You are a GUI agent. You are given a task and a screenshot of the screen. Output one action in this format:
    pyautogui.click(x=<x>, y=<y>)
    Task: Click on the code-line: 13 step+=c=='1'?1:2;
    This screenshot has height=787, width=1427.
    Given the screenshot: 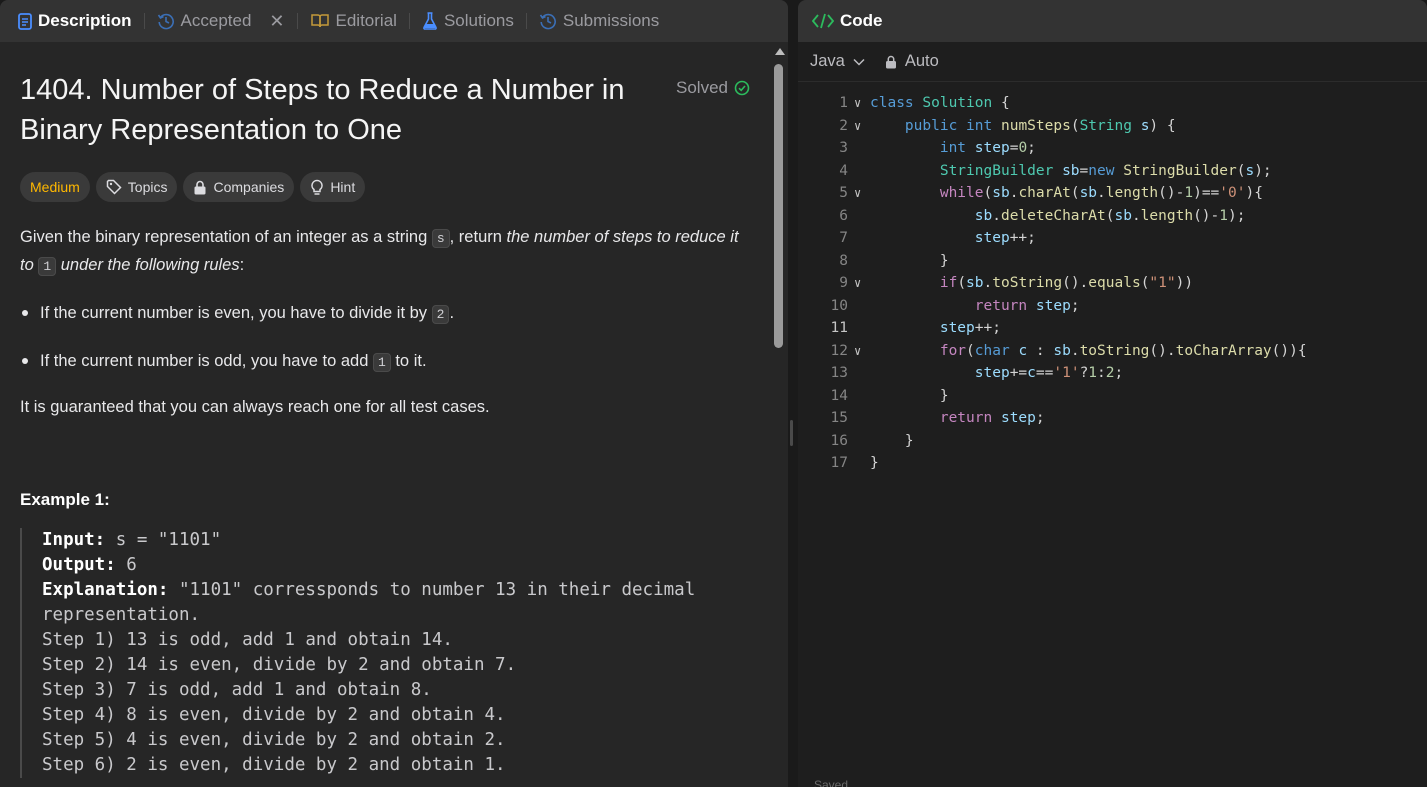 What is the action you would take?
    pyautogui.click(x=1112, y=373)
    